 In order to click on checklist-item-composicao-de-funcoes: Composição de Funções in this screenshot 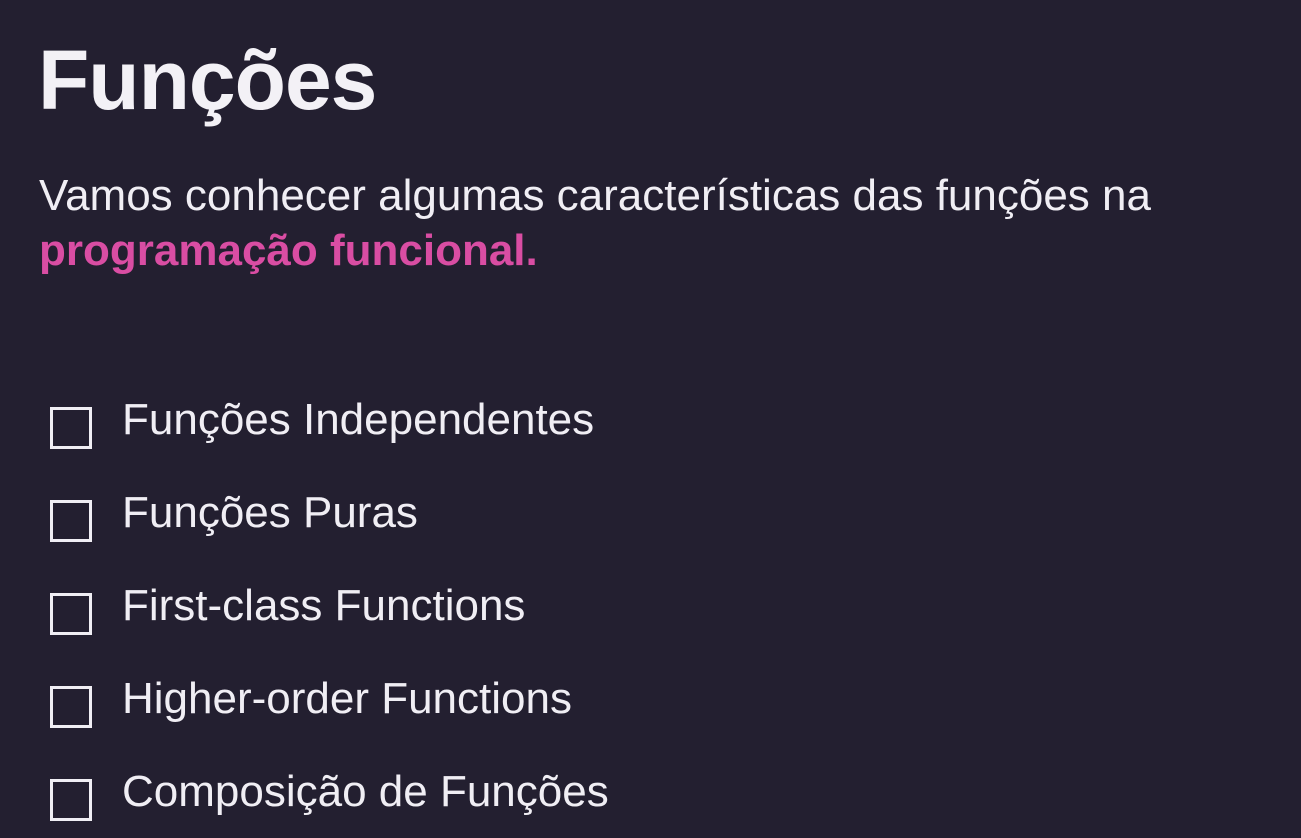, I will do `click(329, 791)`.